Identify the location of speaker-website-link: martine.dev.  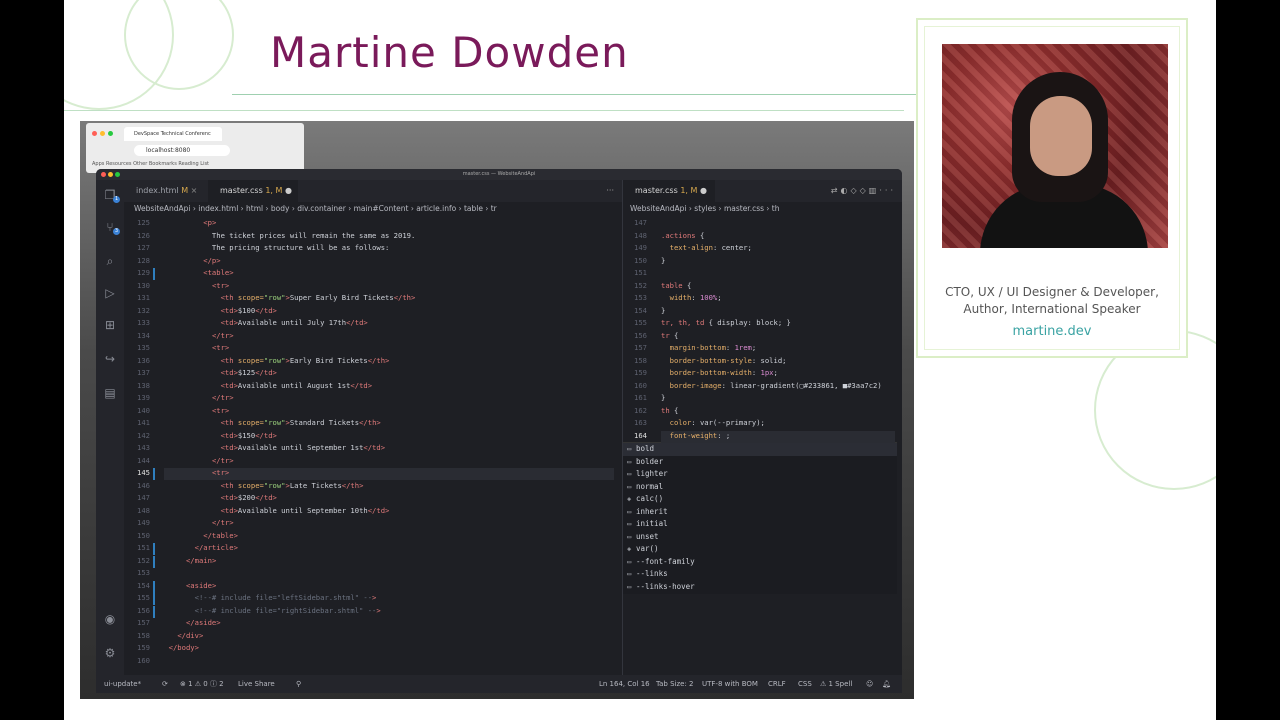
(1052, 331).